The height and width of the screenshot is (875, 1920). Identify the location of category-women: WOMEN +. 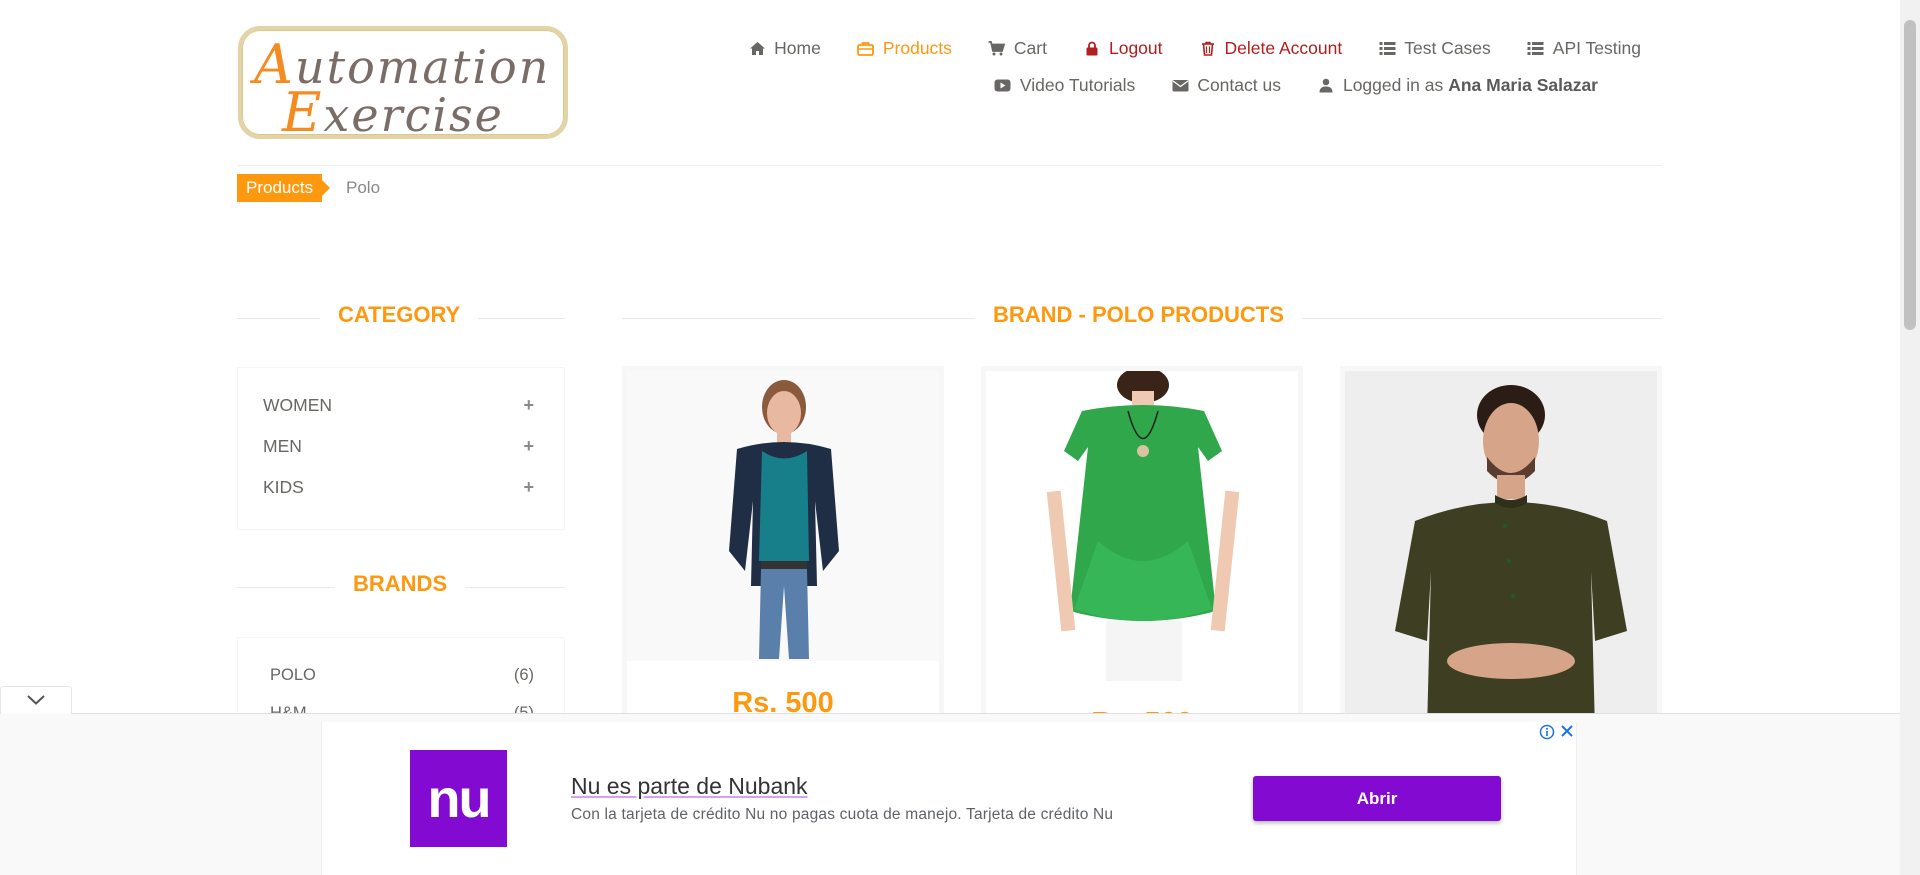
(398, 405).